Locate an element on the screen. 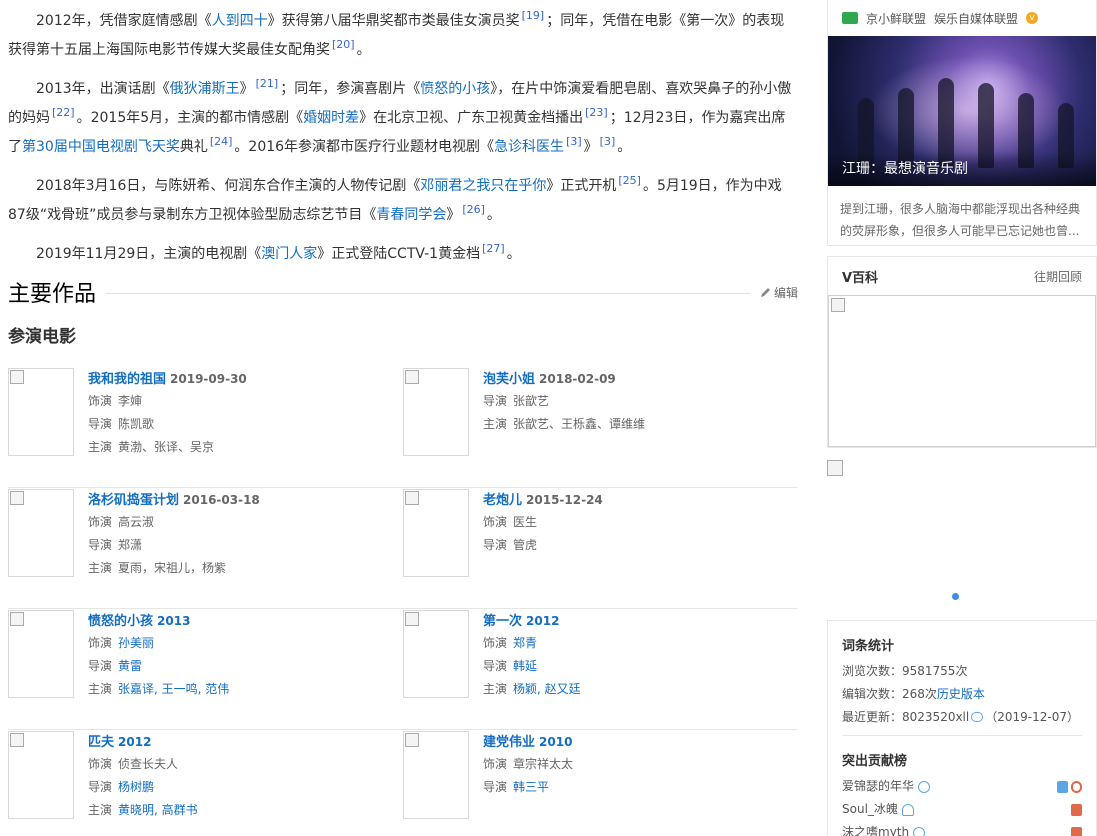 Image resolution: width=1097 pixels, height=836 pixels. film-credit: 主演 黄晓明, 高群书 is located at coordinates (143, 810).